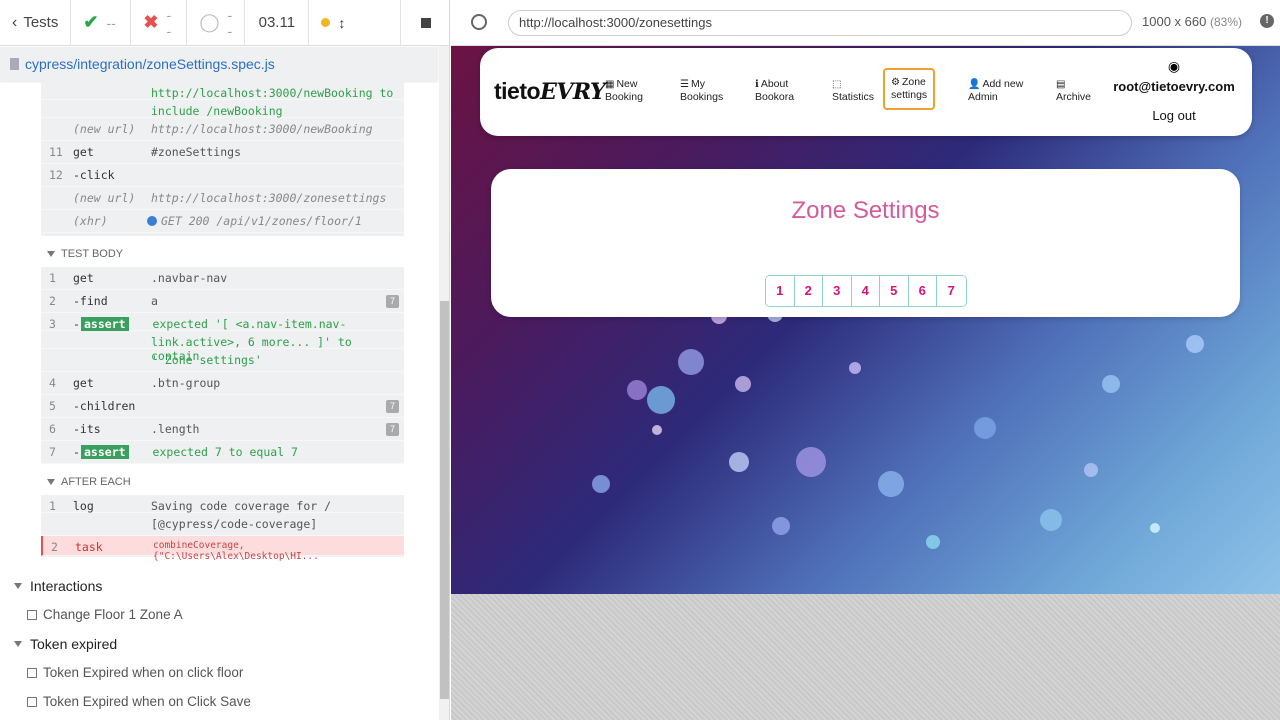  Describe the element at coordinates (104, 198) in the screenshot. I see `command-name: (new url)` at that location.